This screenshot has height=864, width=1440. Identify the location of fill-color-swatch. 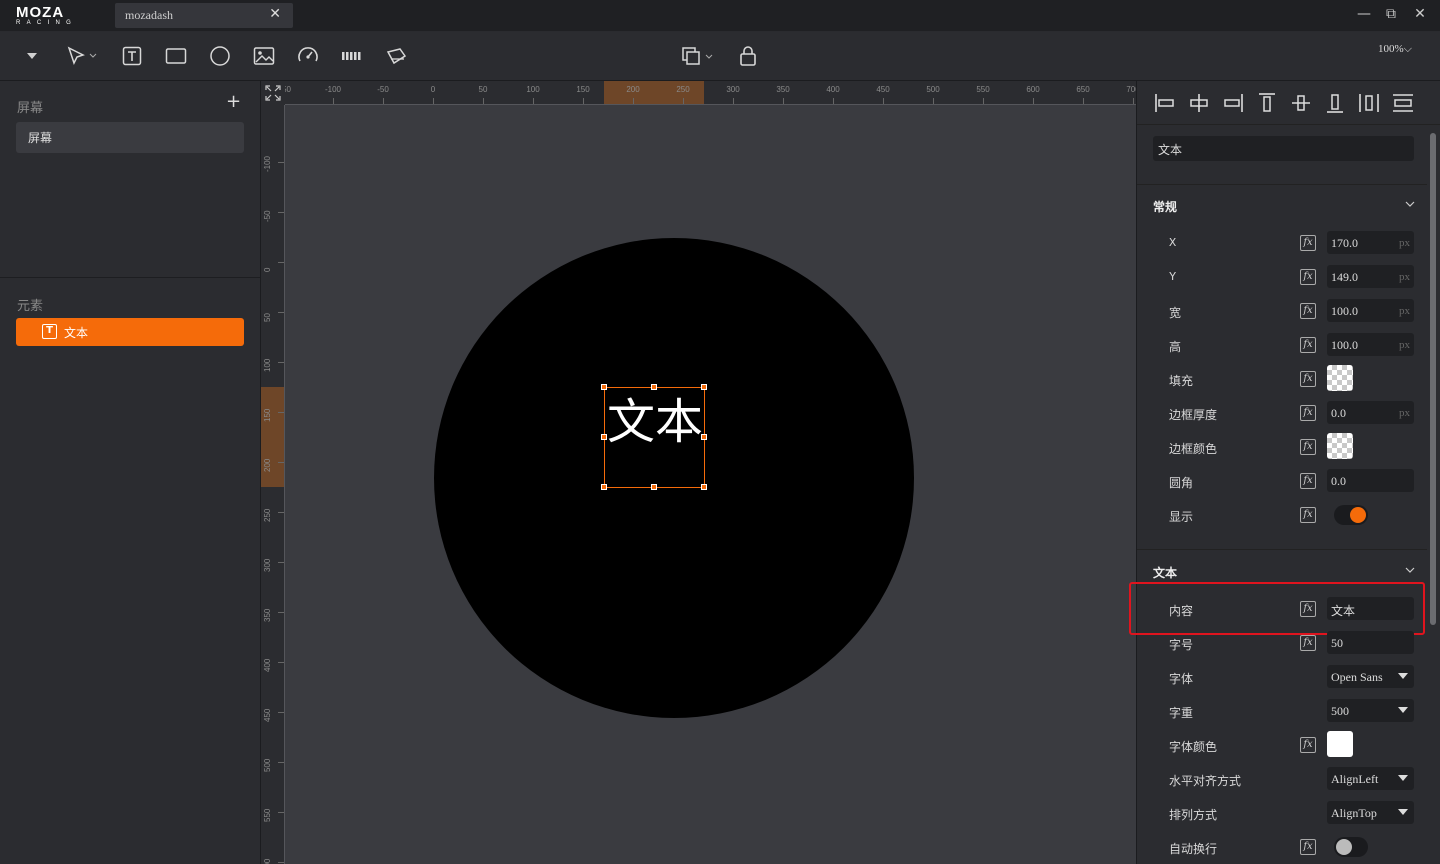
(1340, 378).